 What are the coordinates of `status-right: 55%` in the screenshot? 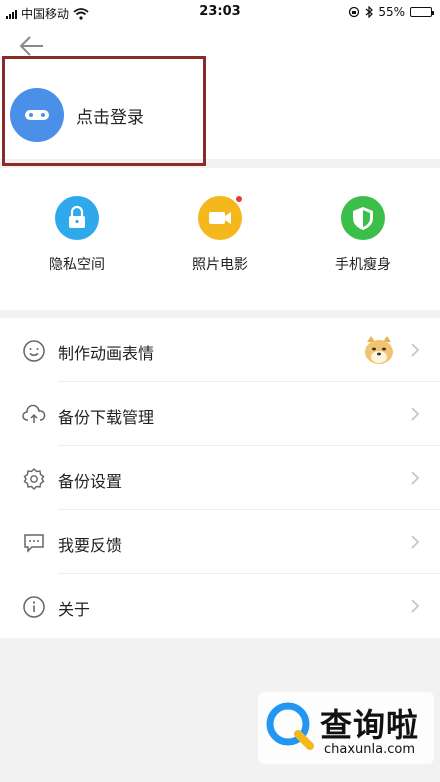 It's located at (391, 12).